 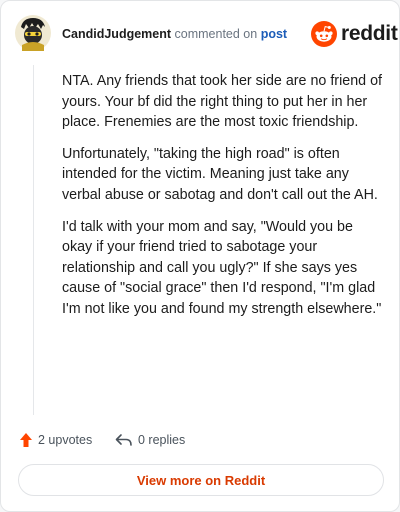 I want to click on reddit-logo-icon, so click(x=324, y=34).